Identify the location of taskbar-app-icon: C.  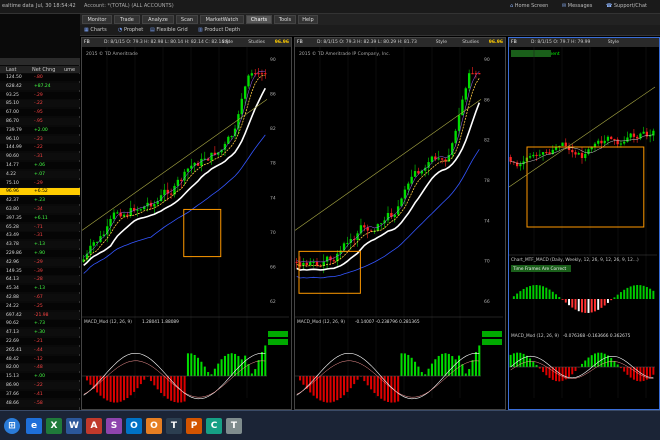
(214, 426).